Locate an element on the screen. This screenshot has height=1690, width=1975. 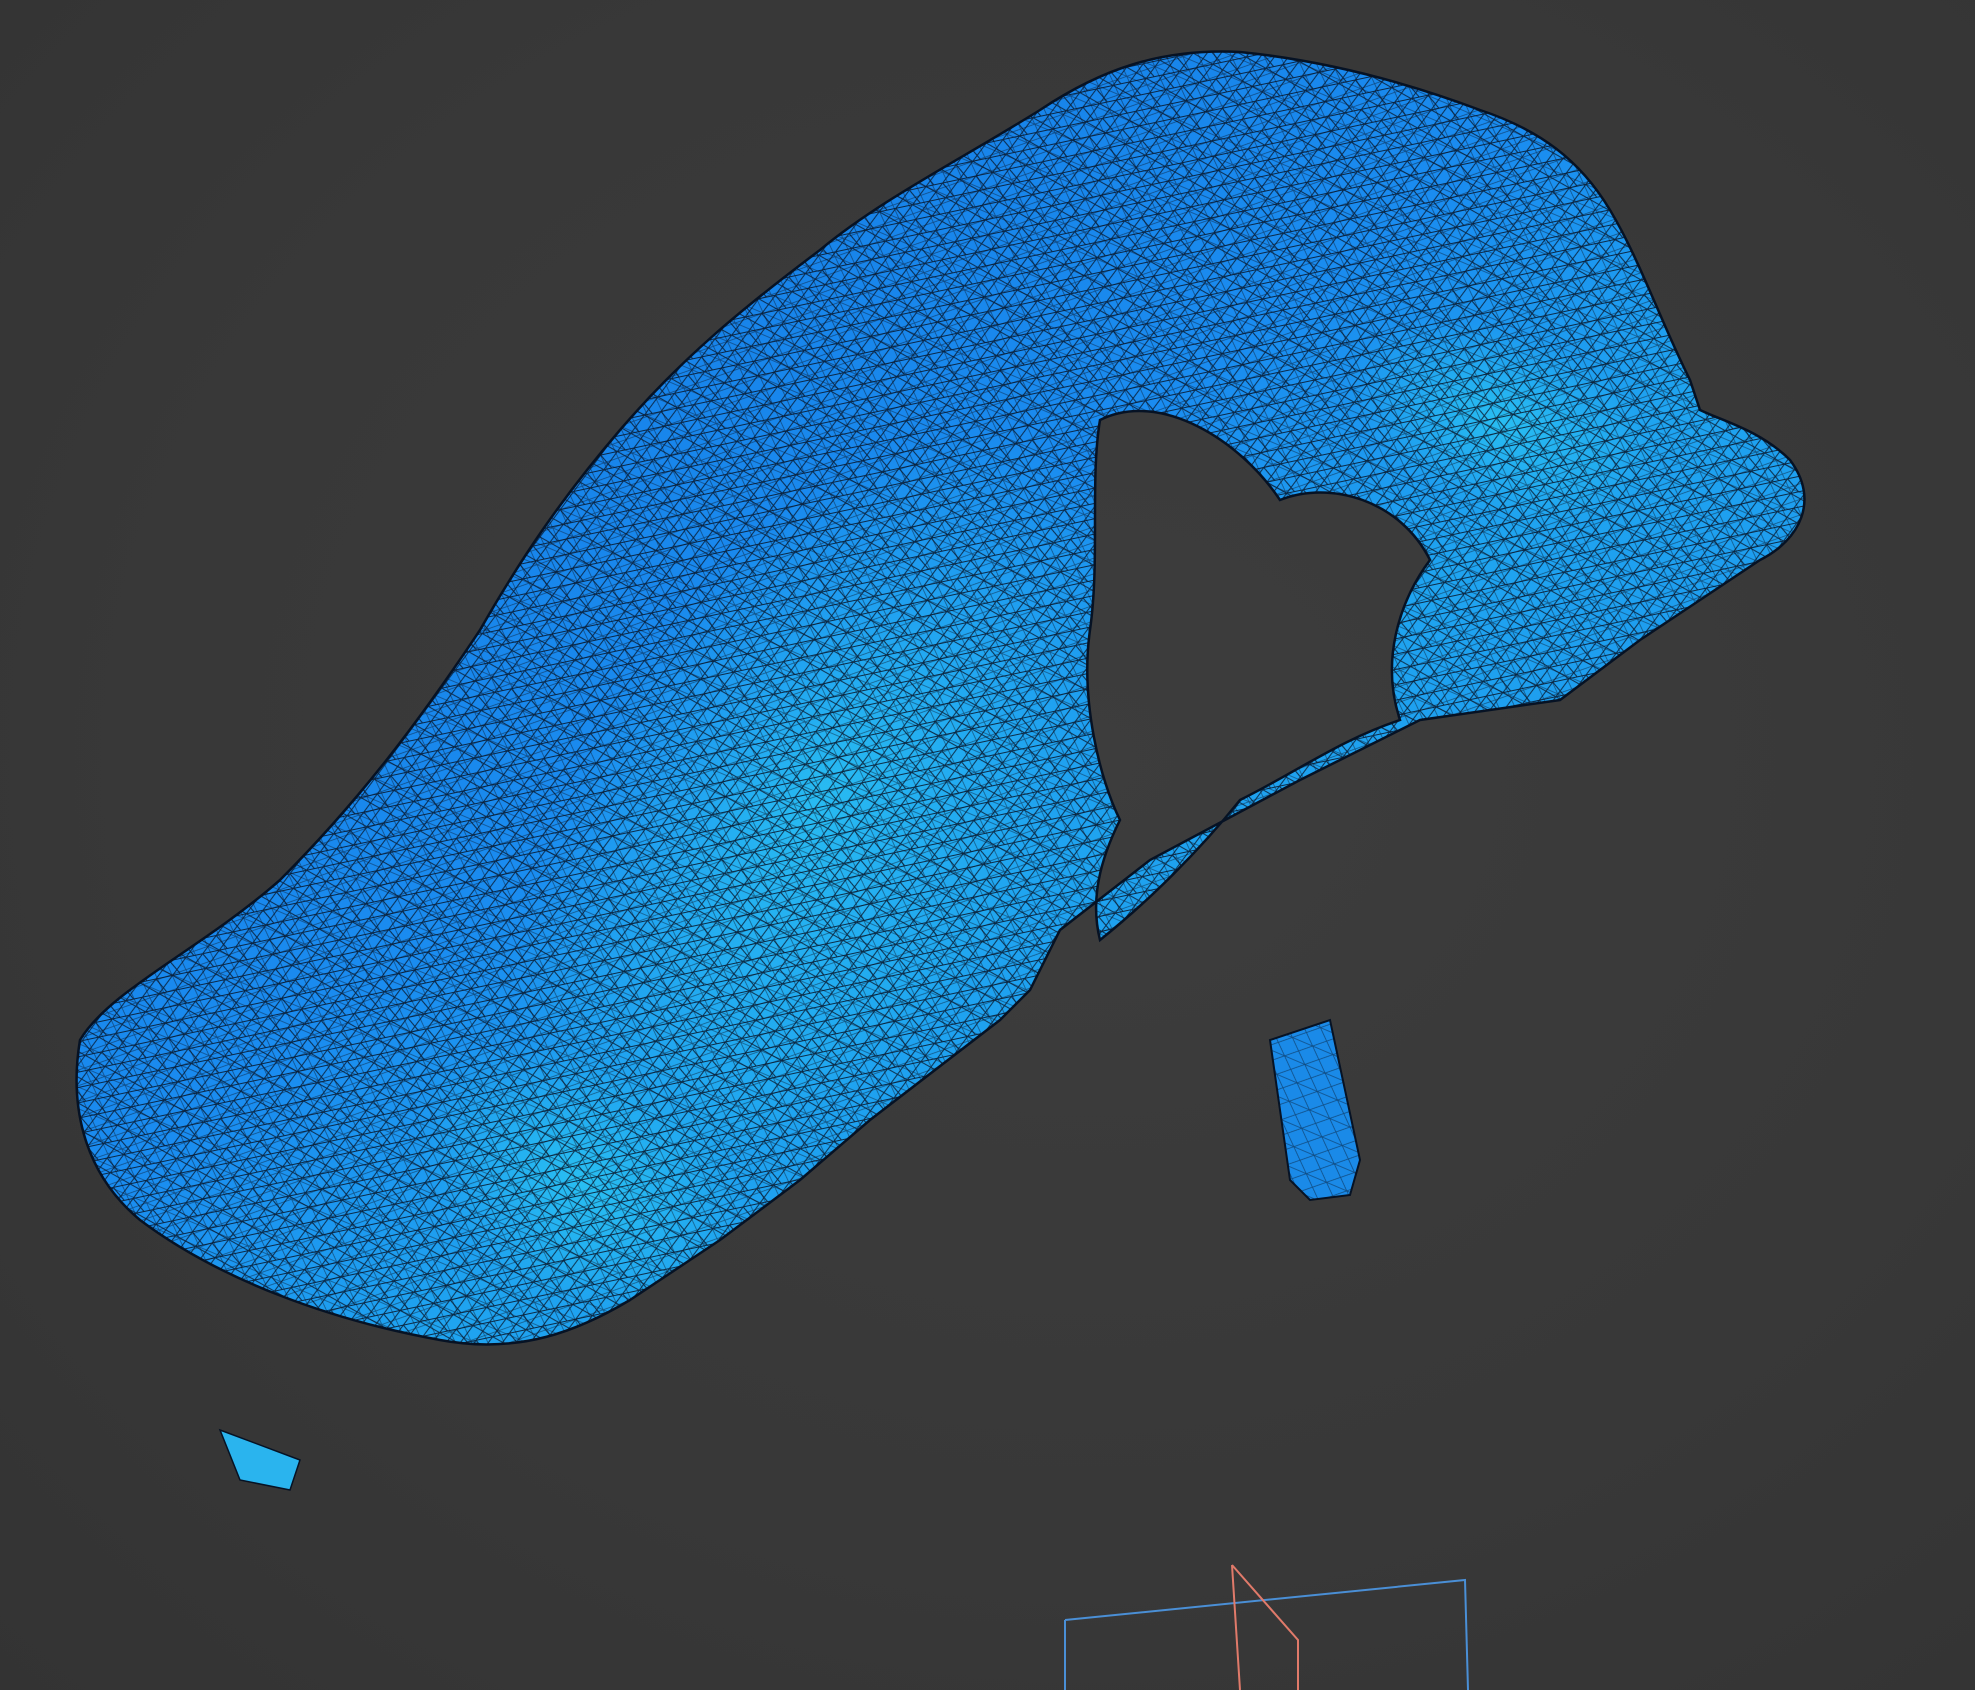
mesh-strut is located at coordinates (1315, 1110).